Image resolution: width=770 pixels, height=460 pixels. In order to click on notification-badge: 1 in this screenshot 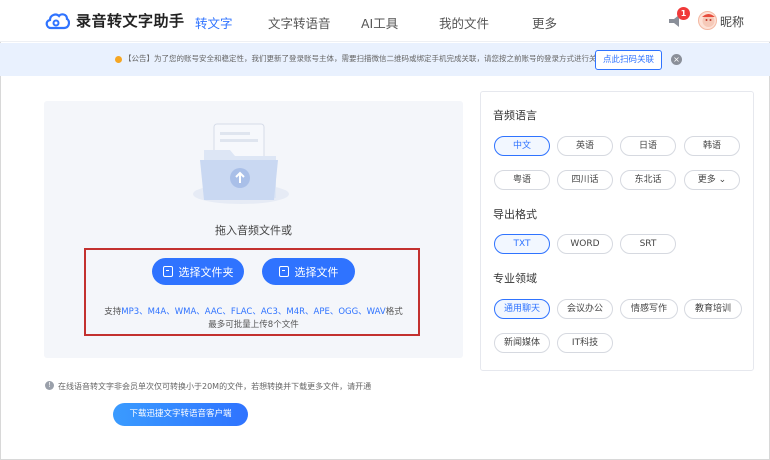, I will do `click(683, 13)`.